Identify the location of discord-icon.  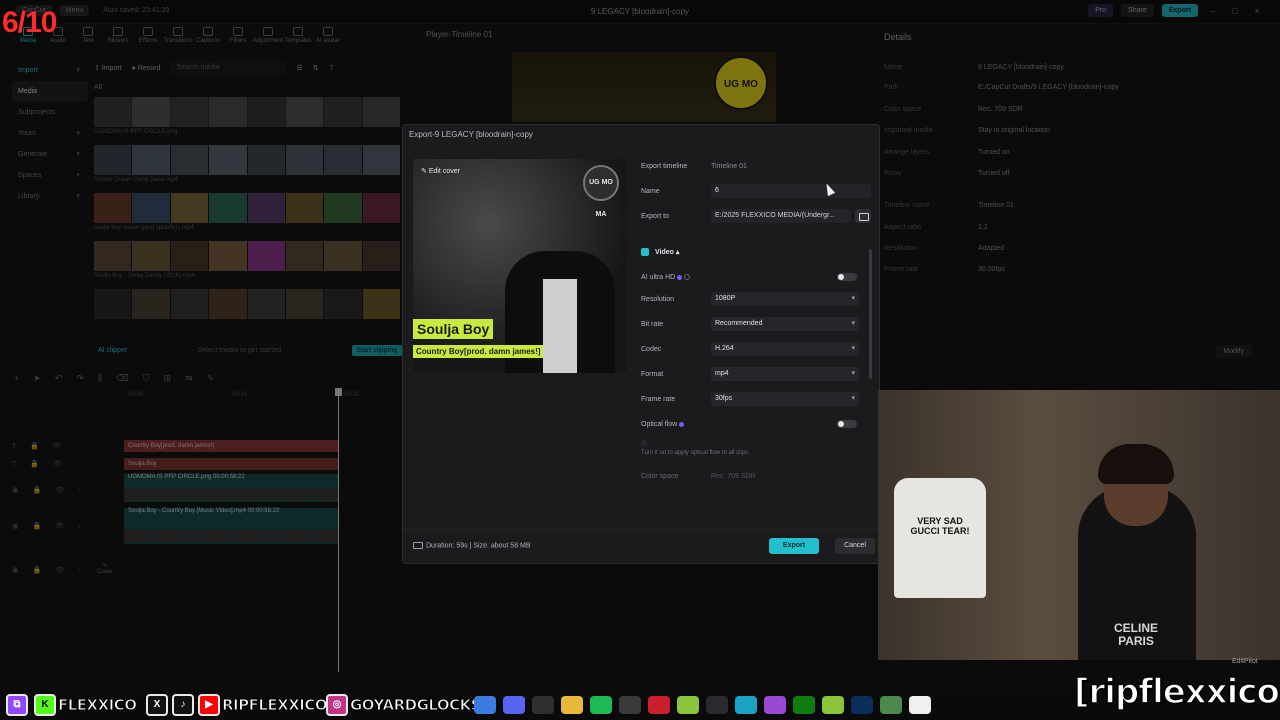
(514, 705).